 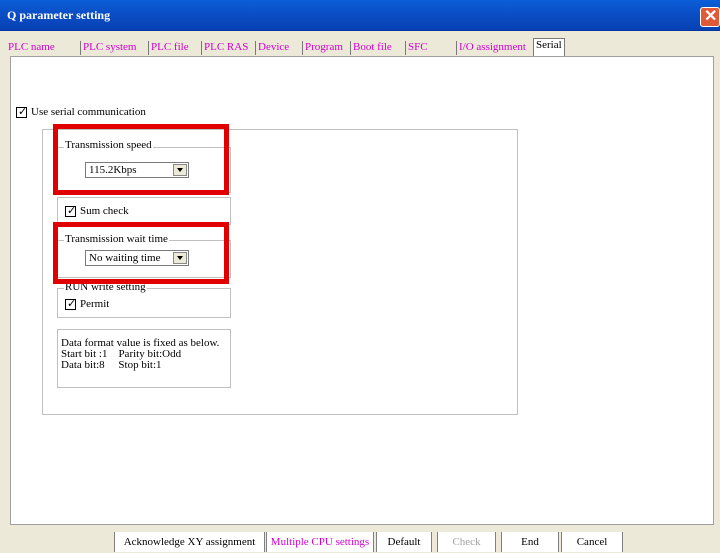 I want to click on check-button: Check, so click(x=466, y=542).